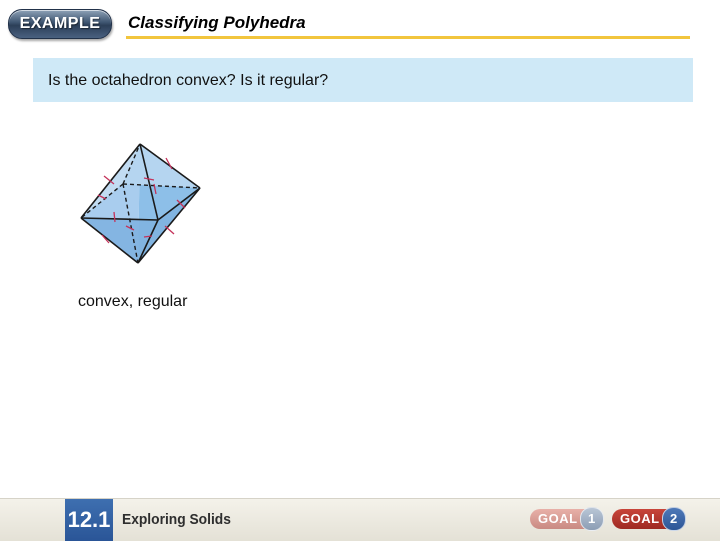 The image size is (720, 541). What do you see at coordinates (591, 519) in the screenshot?
I see `goal-number: 1` at bounding box center [591, 519].